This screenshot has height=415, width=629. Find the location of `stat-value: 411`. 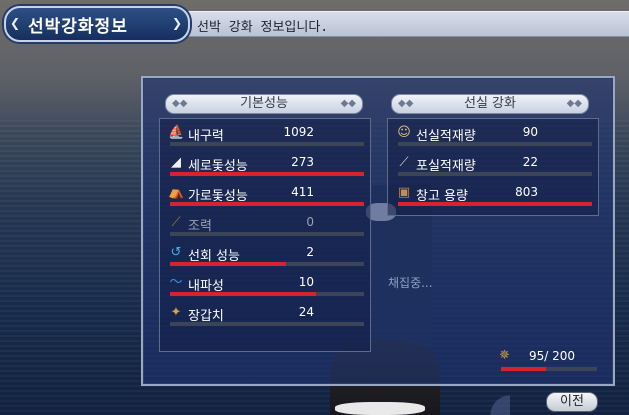

stat-value: 411 is located at coordinates (302, 192).